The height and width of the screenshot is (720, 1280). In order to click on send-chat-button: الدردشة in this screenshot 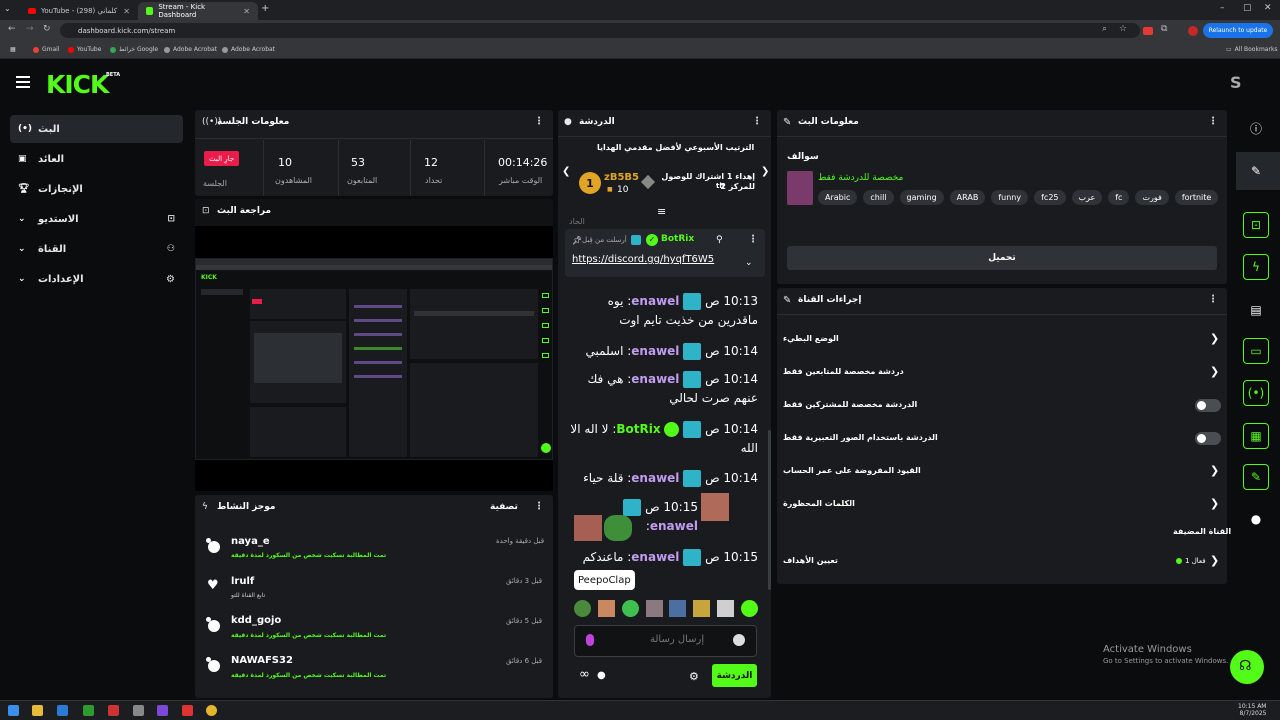, I will do `click(734, 675)`.